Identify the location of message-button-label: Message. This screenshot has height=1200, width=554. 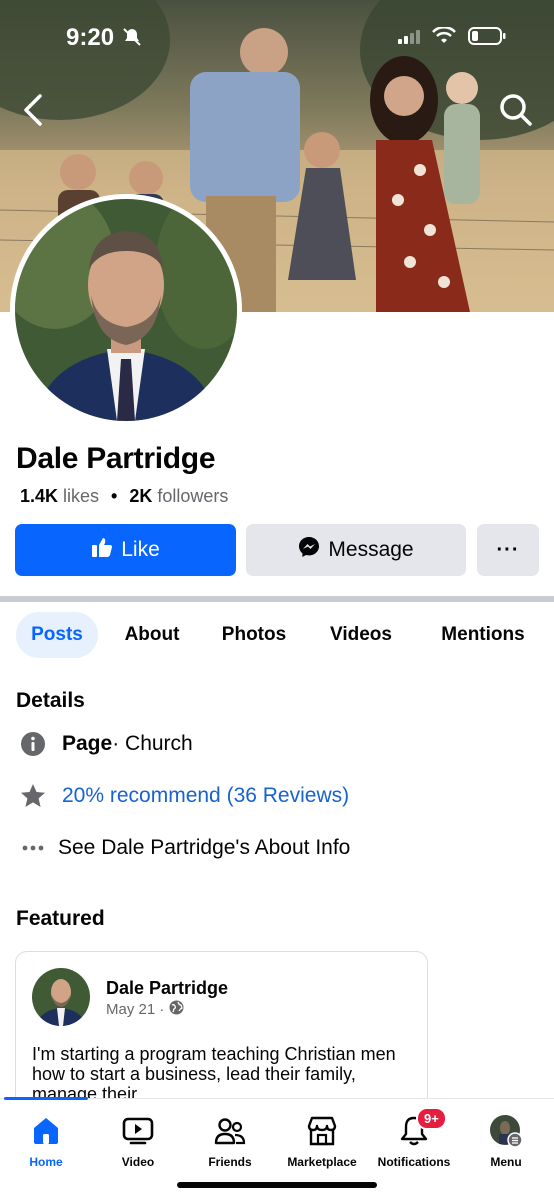
(371, 549).